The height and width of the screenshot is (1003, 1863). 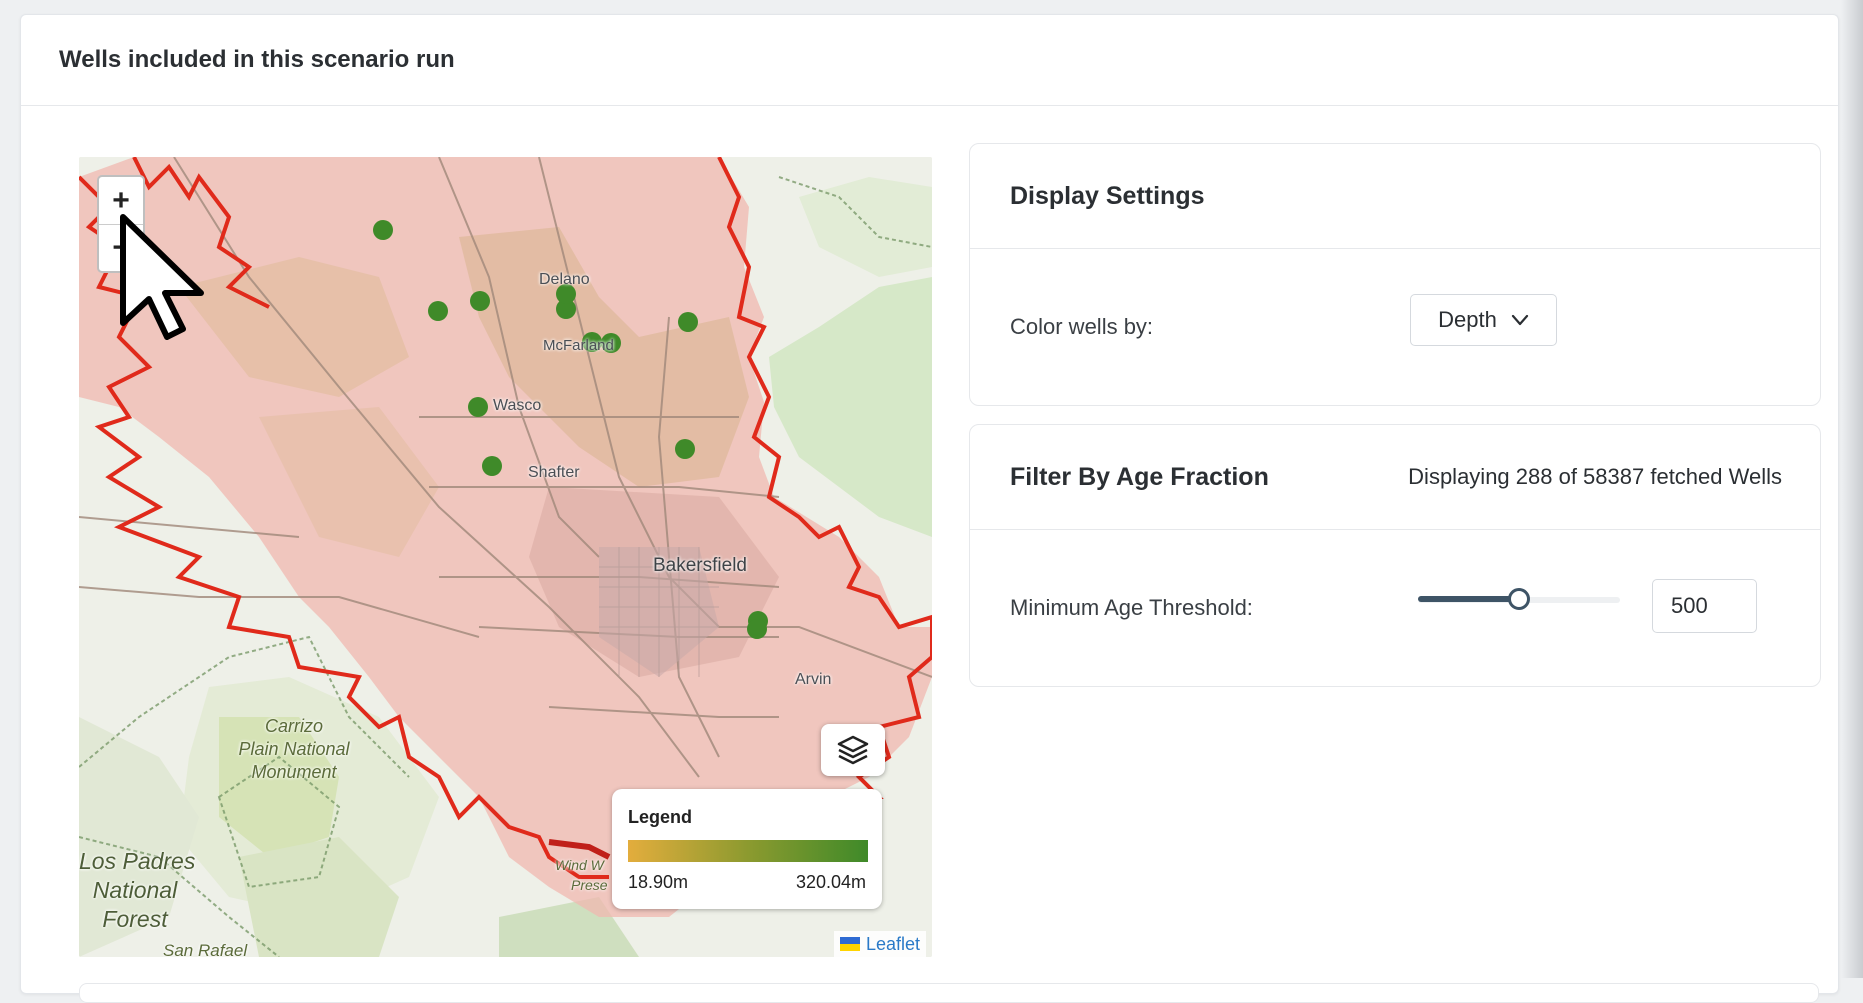 I want to click on wells-count-text: Displaying 288 of 58387 fetched Wells, so click(x=1595, y=476).